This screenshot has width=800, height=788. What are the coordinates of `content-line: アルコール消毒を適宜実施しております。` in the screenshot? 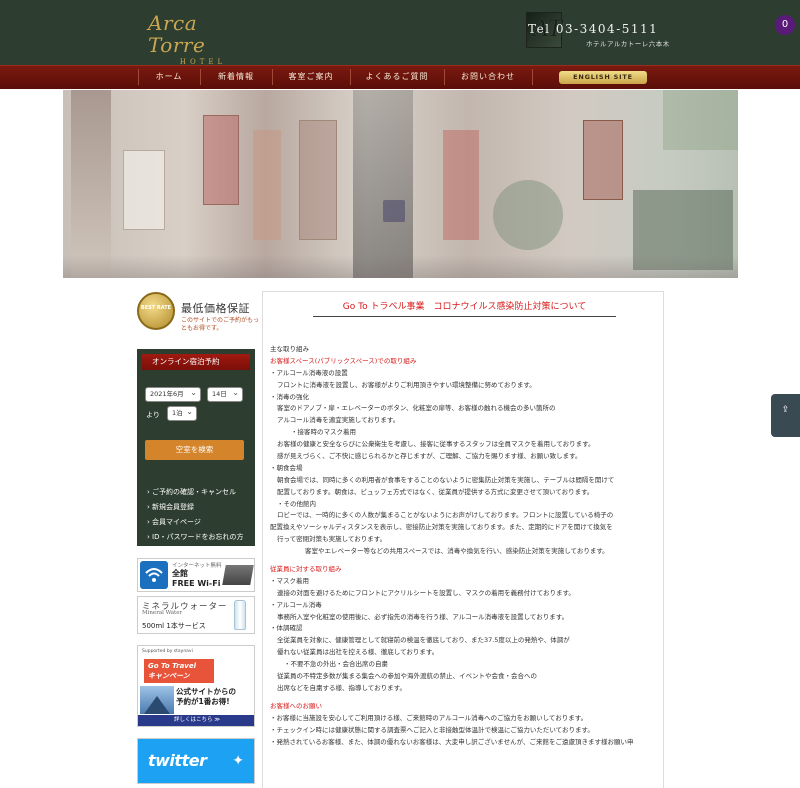 It's located at (338, 420).